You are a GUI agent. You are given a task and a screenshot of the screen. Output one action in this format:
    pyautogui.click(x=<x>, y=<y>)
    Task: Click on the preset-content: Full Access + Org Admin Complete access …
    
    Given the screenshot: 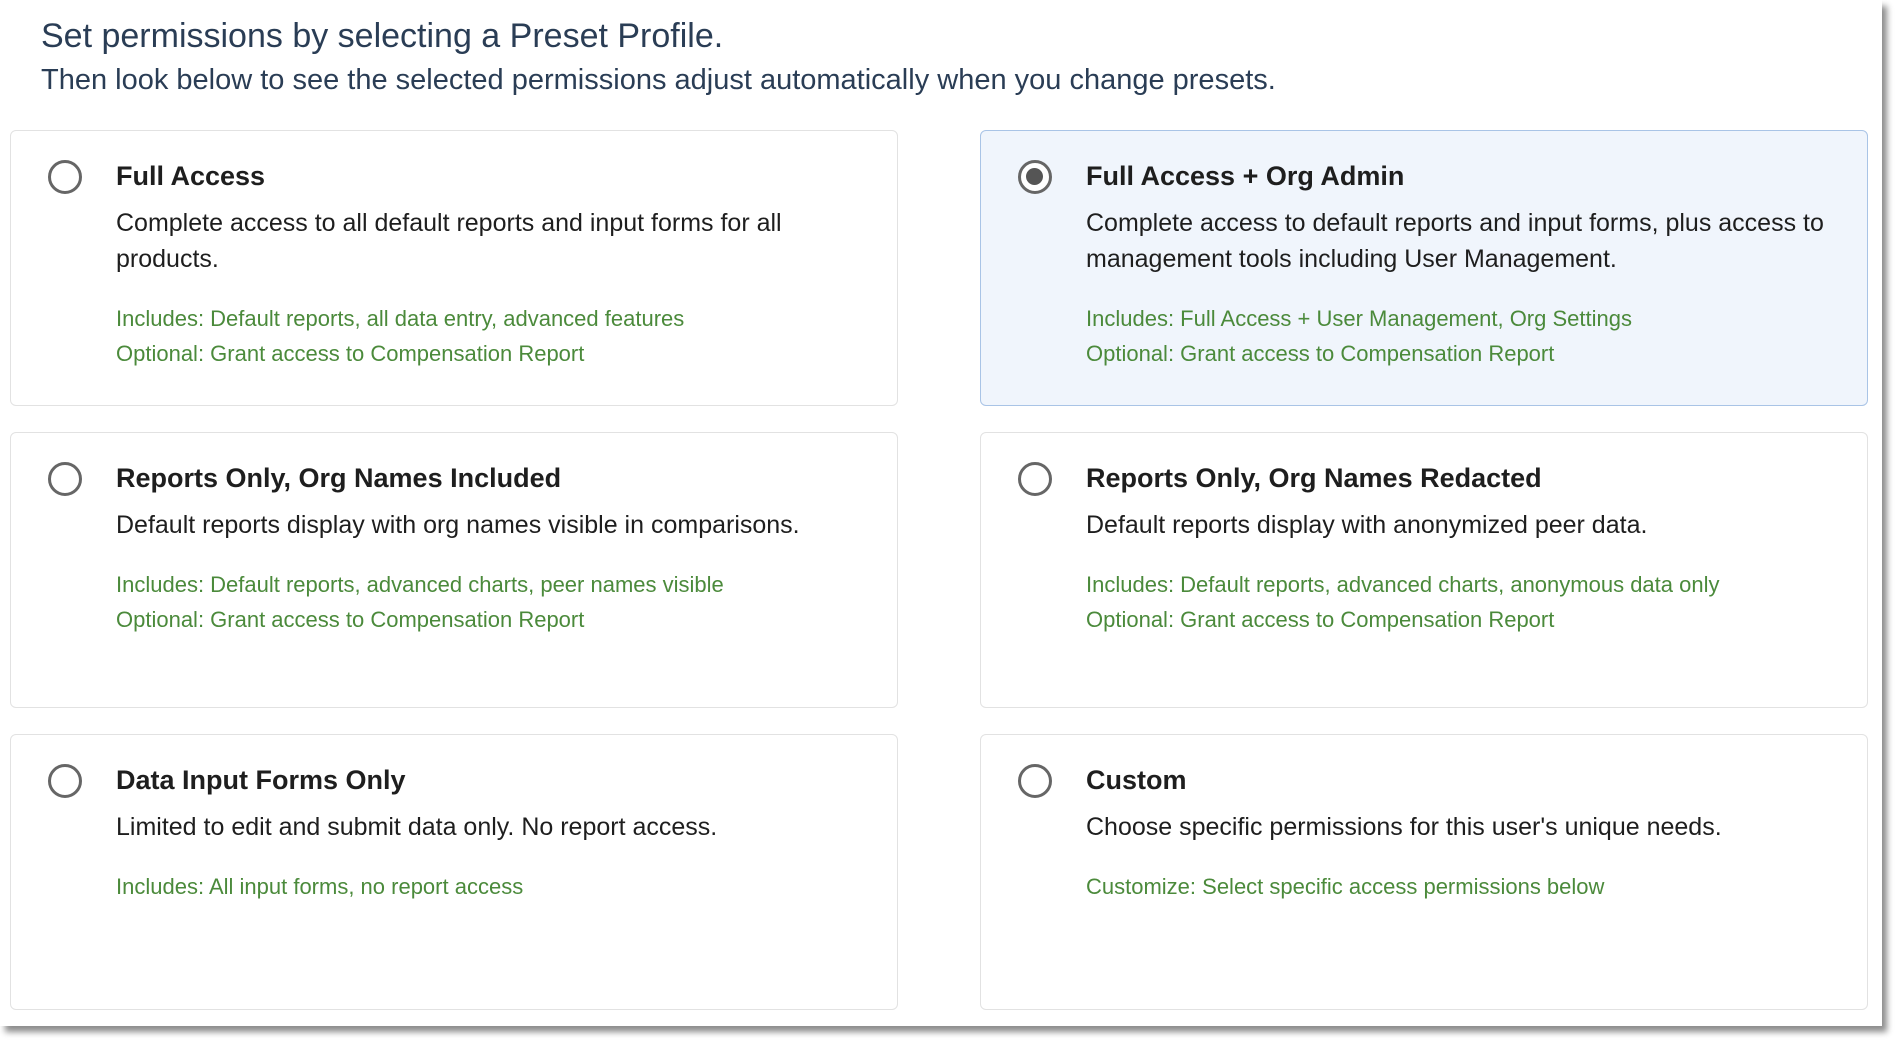 What is the action you would take?
    pyautogui.click(x=1468, y=265)
    